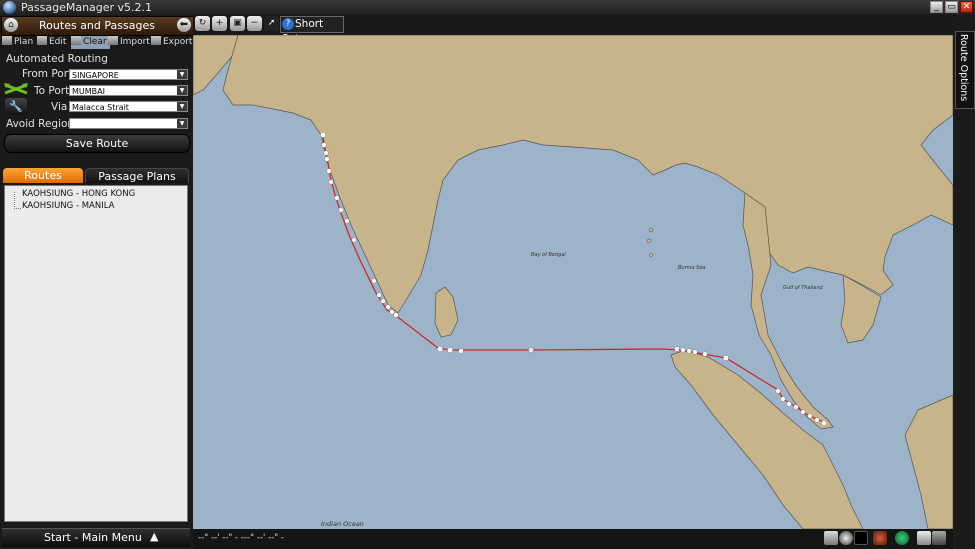  I want to click on export-icon, so click(156, 40).